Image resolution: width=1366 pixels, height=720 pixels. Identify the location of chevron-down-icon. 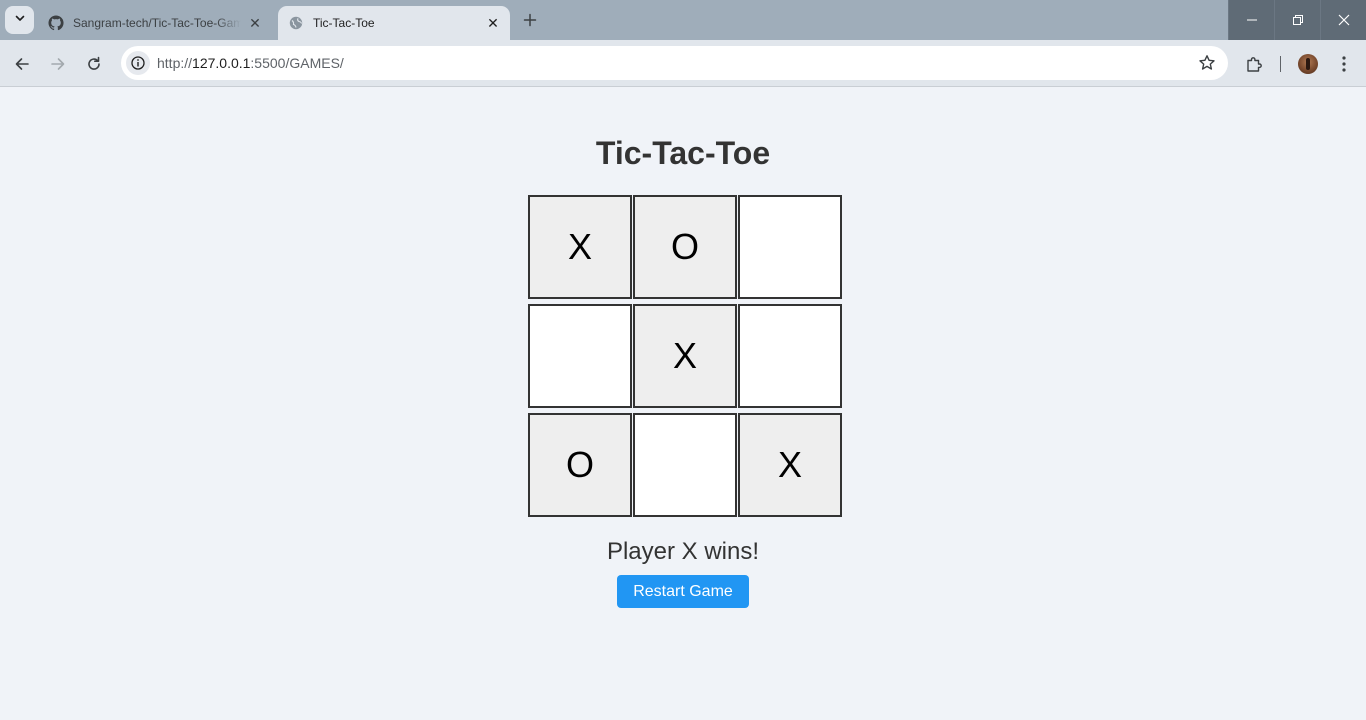
(20, 20).